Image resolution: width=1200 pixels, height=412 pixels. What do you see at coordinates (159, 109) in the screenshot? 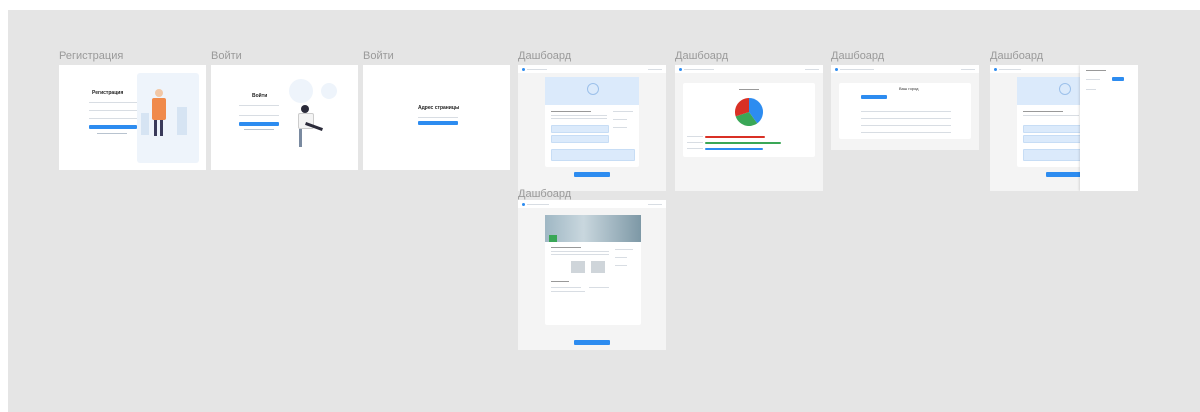
I see `person-body-icon` at bounding box center [159, 109].